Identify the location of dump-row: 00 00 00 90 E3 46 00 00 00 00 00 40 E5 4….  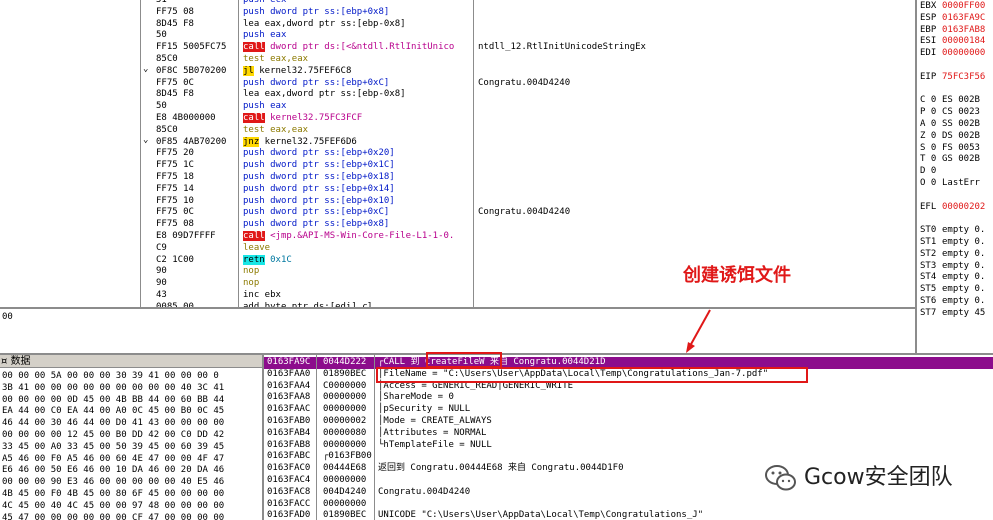
(131, 483).